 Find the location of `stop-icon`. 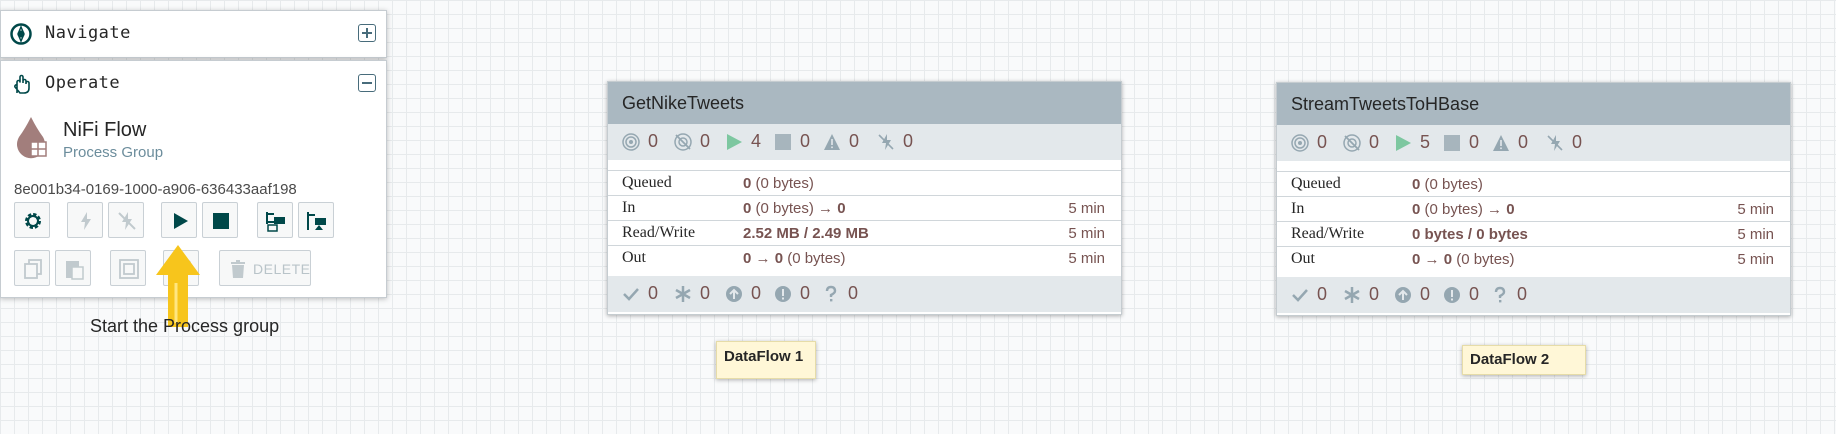

stop-icon is located at coordinates (221, 221).